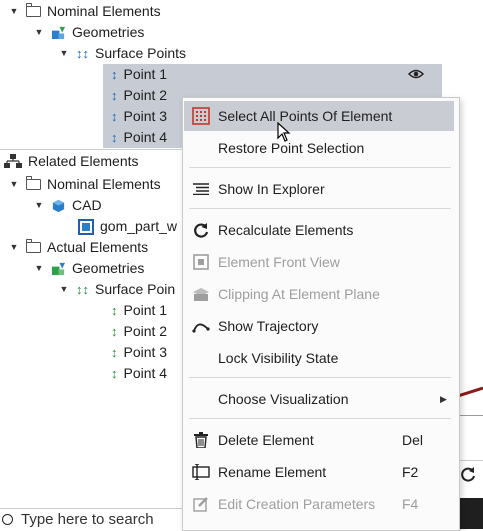  Describe the element at coordinates (67, 205) in the screenshot. I see `tree-item-cad: ▼ CAD` at that location.